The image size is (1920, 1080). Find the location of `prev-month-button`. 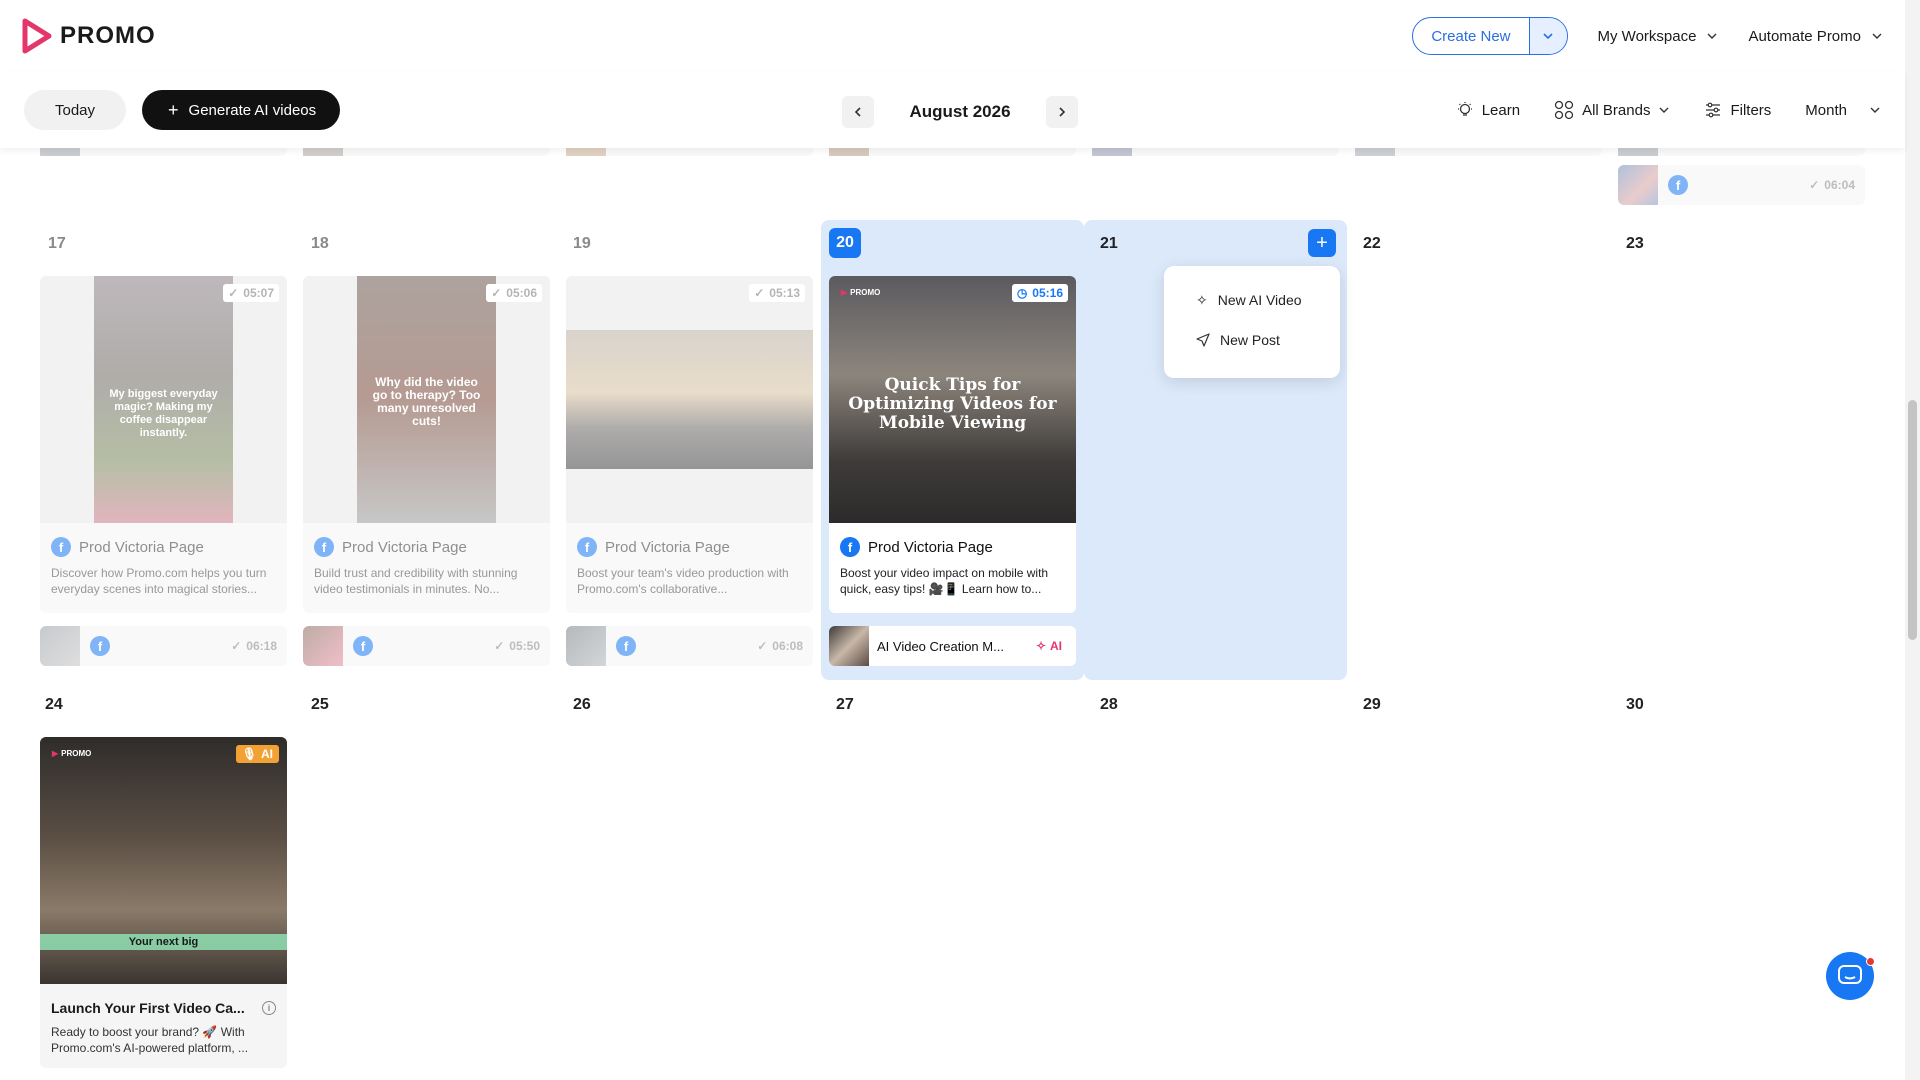

prev-month-button is located at coordinates (858, 112).